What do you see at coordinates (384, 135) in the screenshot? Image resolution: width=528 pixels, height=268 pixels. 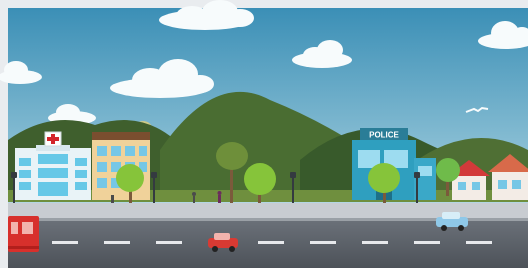 I see `police-sign-label: POLICE` at bounding box center [384, 135].